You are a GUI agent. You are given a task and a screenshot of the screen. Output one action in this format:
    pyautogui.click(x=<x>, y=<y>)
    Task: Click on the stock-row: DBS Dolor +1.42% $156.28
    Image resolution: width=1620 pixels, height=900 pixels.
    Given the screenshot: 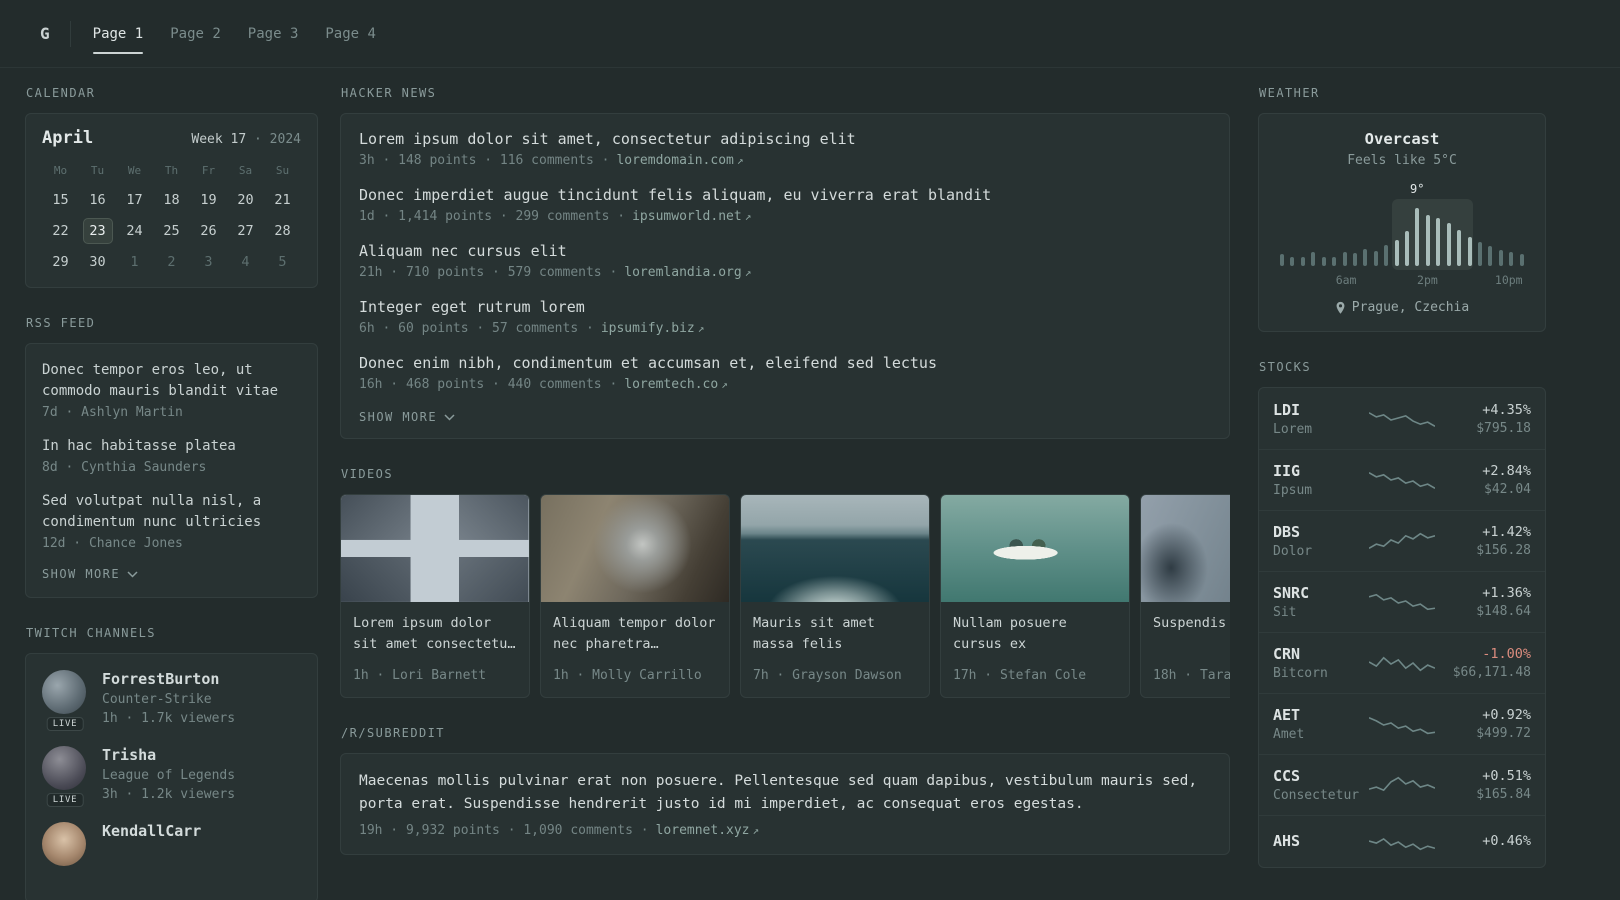 What is the action you would take?
    pyautogui.click(x=1402, y=540)
    